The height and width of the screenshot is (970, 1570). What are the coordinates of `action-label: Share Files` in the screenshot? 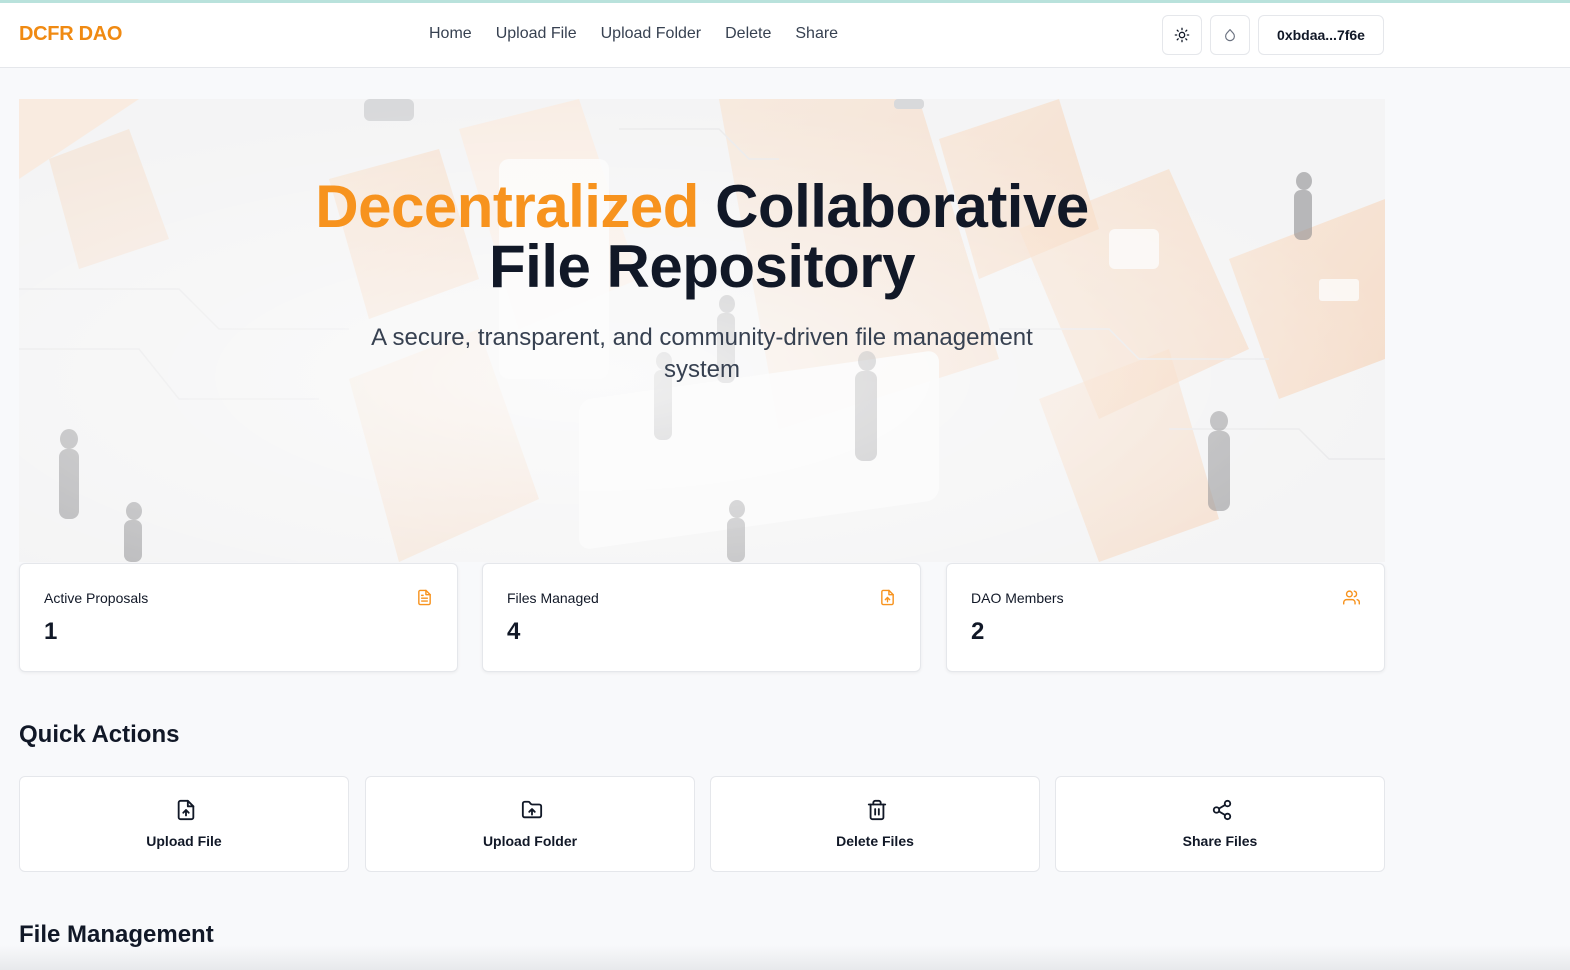 It's located at (1220, 841).